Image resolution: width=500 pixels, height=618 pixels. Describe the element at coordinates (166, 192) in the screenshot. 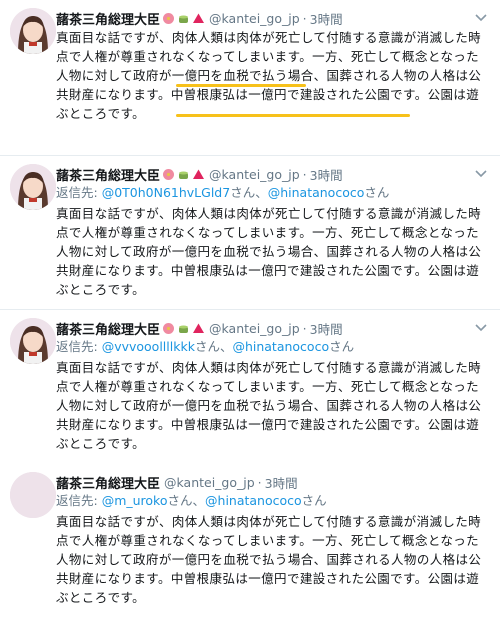

I see `mention-link: @0T0h0N61hvLGld7` at that location.